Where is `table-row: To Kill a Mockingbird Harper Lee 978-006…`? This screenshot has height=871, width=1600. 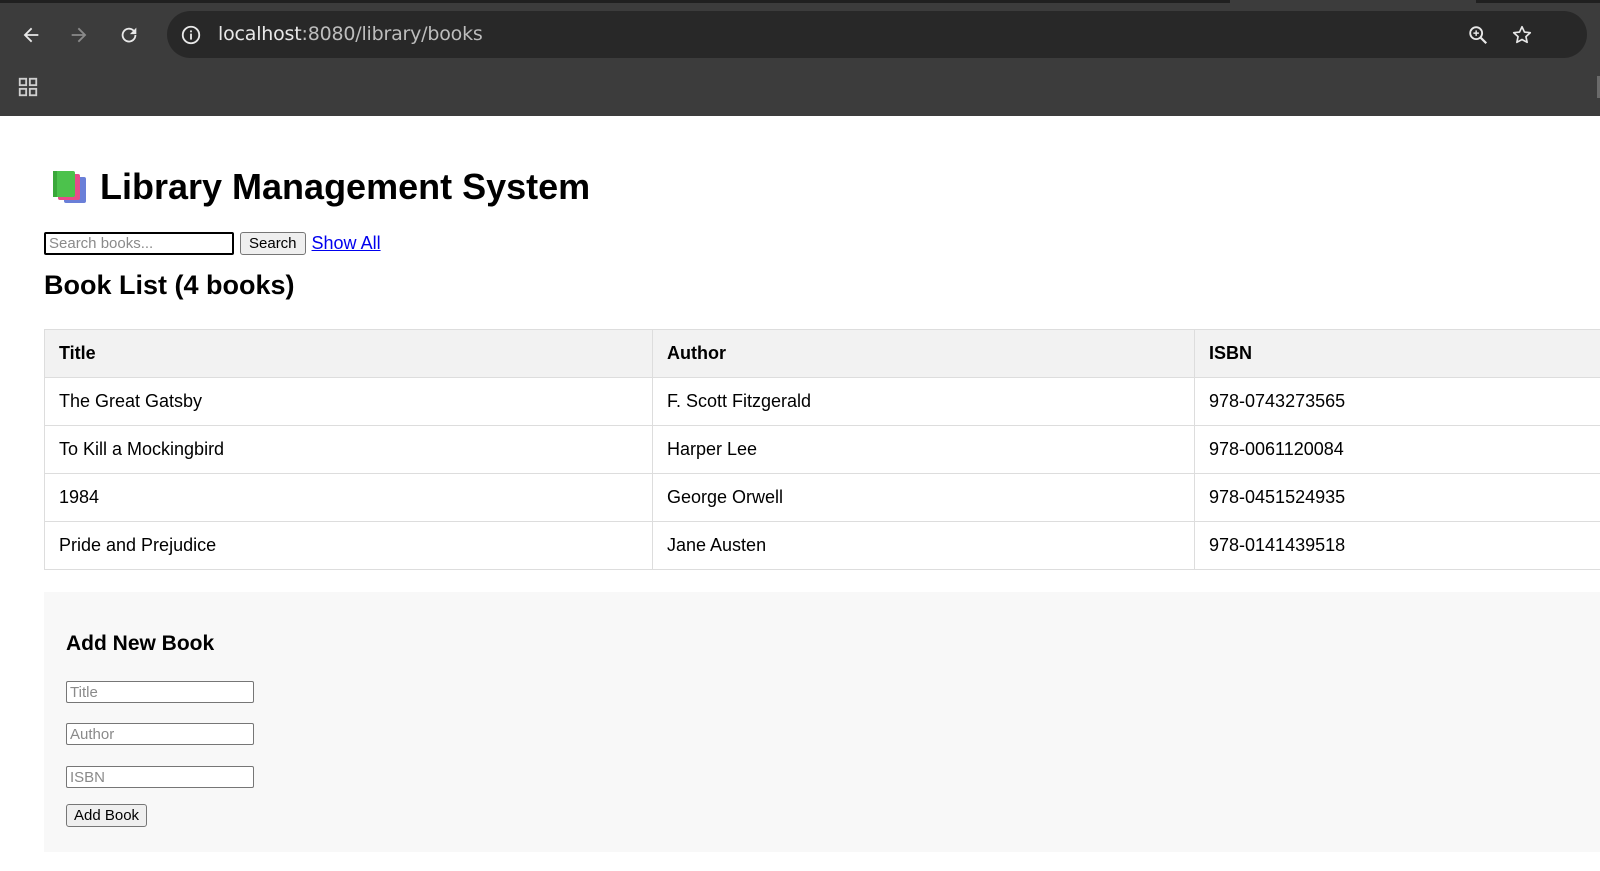 table-row: To Kill a Mockingbird Harper Lee 978-006… is located at coordinates (822, 449).